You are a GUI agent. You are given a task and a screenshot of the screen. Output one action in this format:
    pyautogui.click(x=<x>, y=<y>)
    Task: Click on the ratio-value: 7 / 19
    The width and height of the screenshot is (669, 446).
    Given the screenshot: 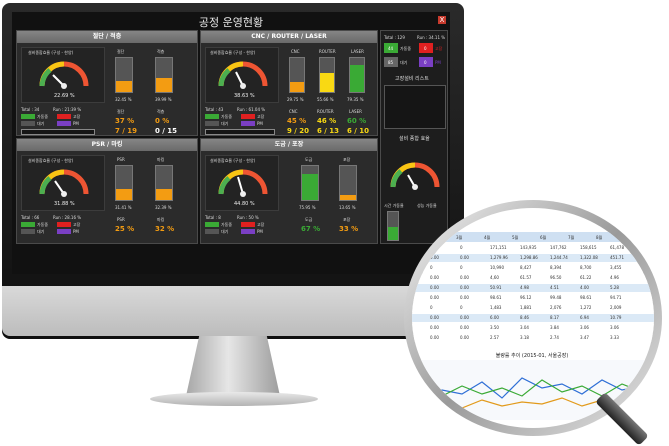 What is the action you would take?
    pyautogui.click(x=126, y=131)
    